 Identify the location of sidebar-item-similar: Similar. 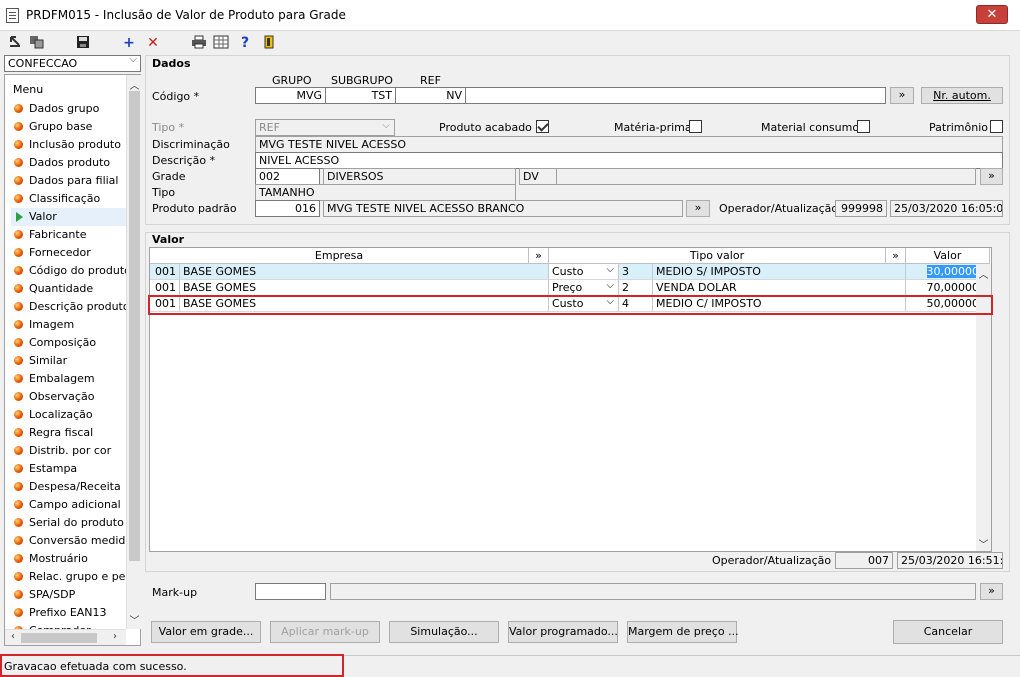
(70, 361).